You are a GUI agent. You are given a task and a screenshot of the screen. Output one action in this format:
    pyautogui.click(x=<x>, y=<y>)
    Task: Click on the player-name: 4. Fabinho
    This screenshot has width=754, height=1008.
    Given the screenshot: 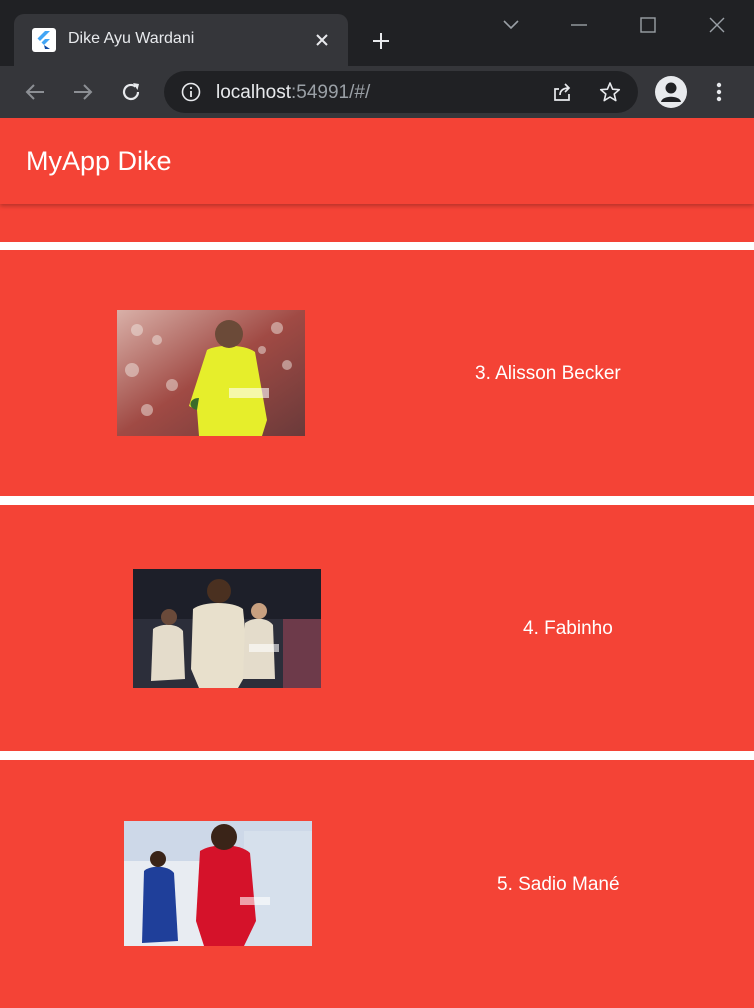 What is the action you would take?
    pyautogui.click(x=568, y=628)
    